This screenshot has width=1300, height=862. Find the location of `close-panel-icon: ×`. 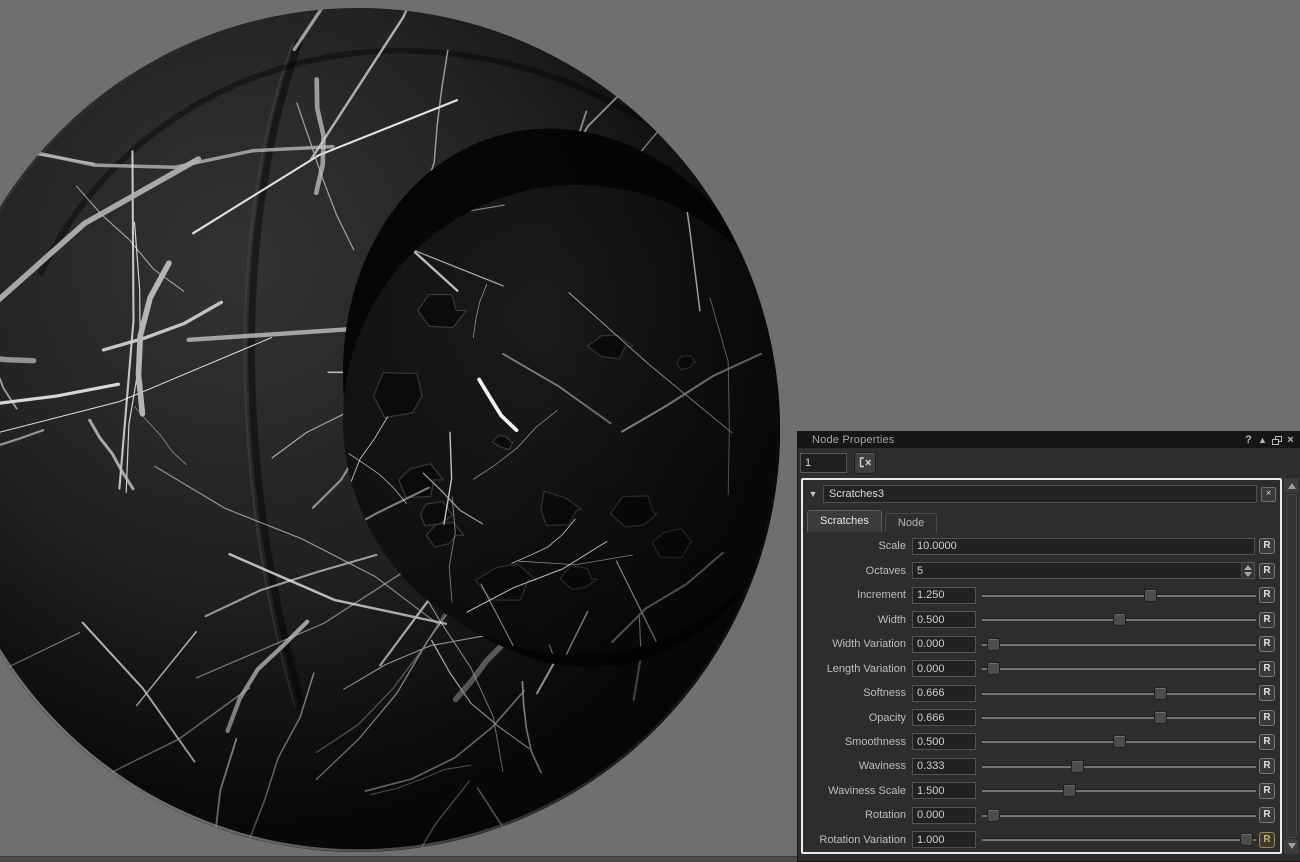

close-panel-icon: × is located at coordinates (1290, 440).